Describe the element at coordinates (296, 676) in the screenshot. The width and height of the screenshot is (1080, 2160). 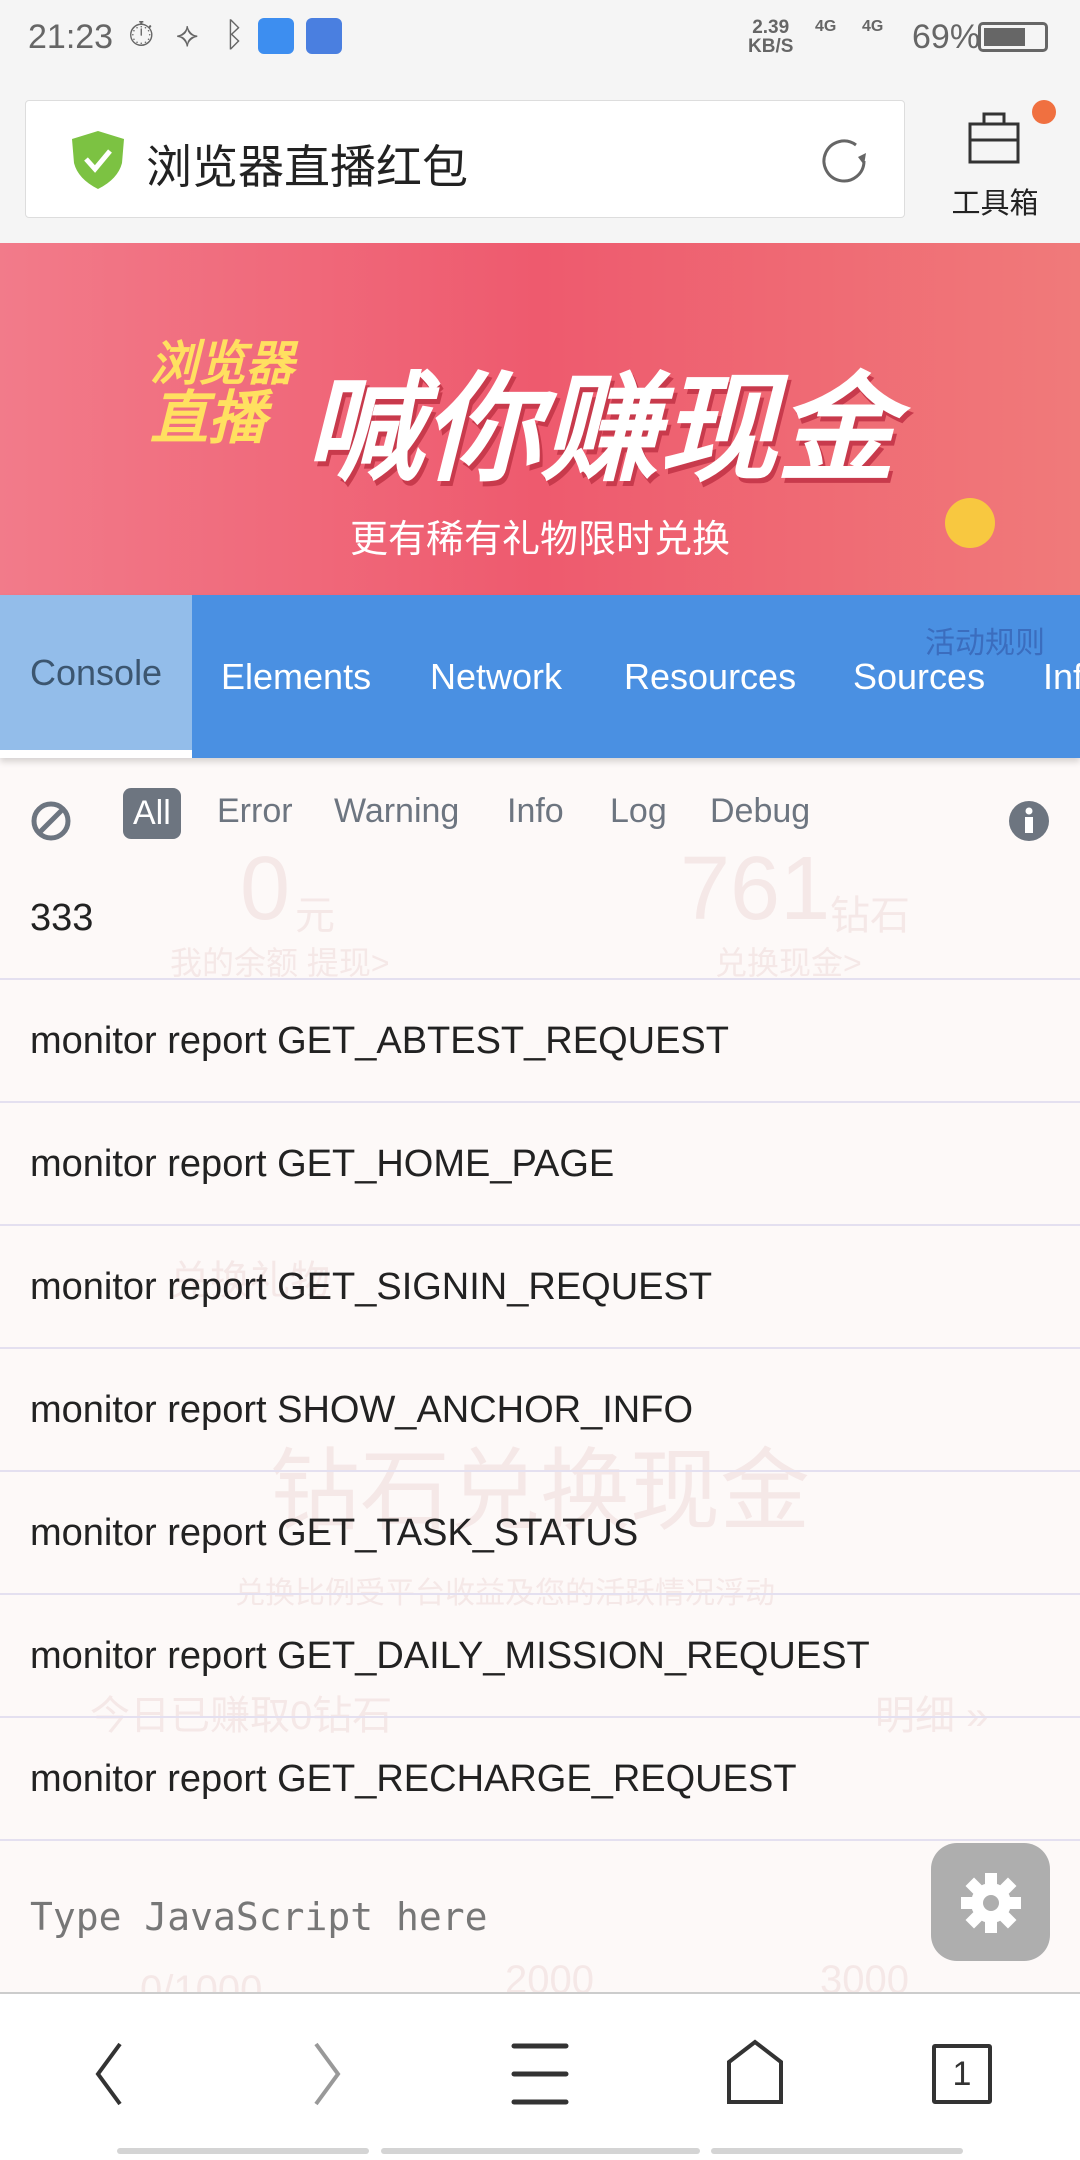
I see `tab-elements: Elements` at that location.